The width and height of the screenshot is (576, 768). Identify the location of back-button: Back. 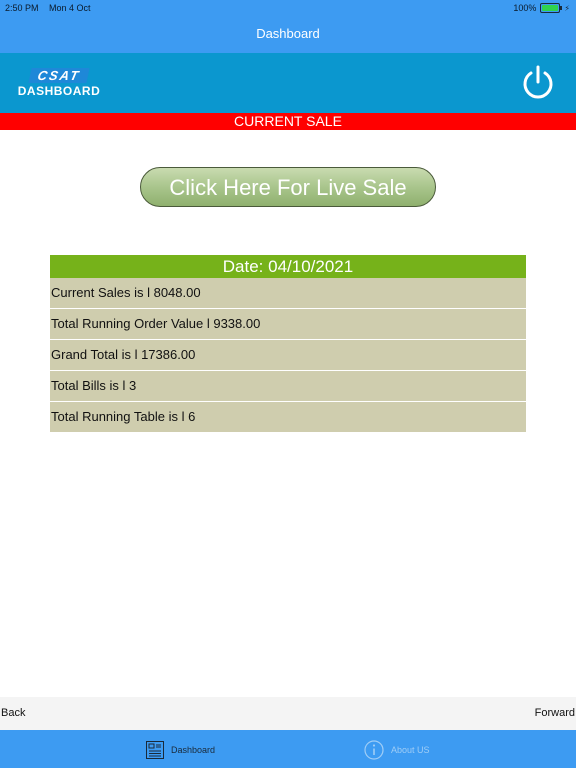
(13, 713).